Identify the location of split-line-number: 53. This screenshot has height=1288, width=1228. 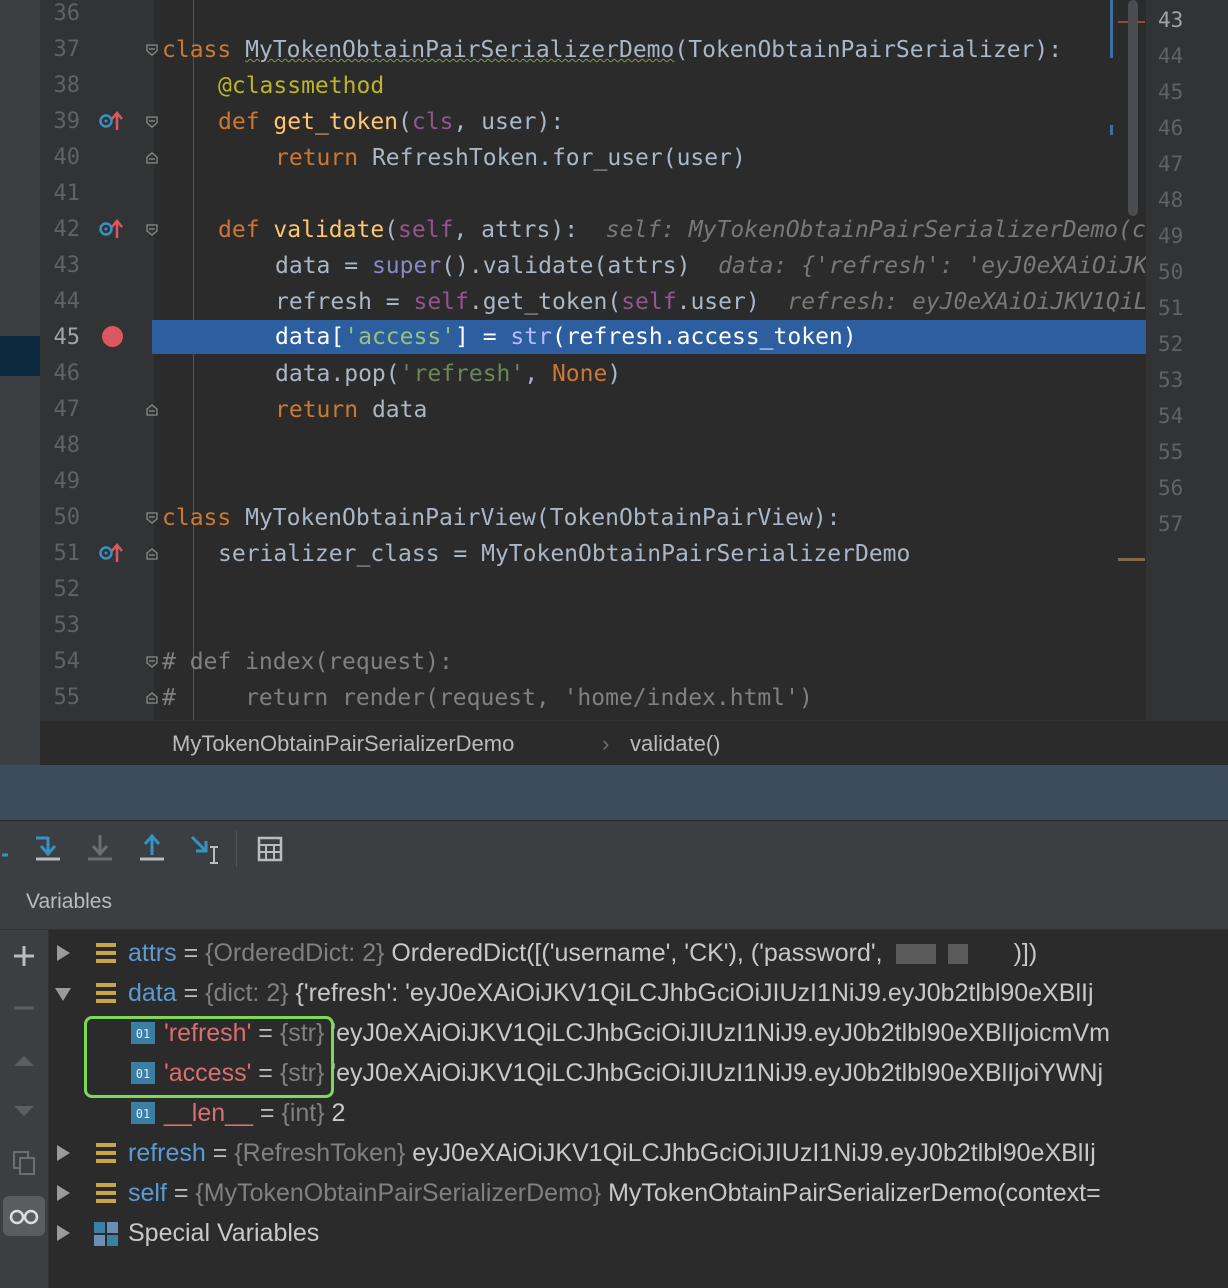
(1171, 380).